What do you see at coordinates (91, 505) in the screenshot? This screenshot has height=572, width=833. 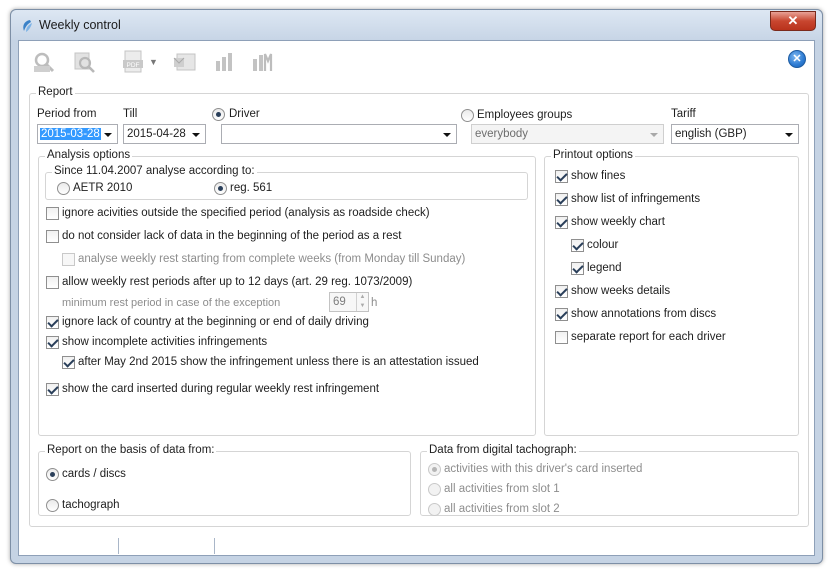 I see `tachograph-label: tachograph` at bounding box center [91, 505].